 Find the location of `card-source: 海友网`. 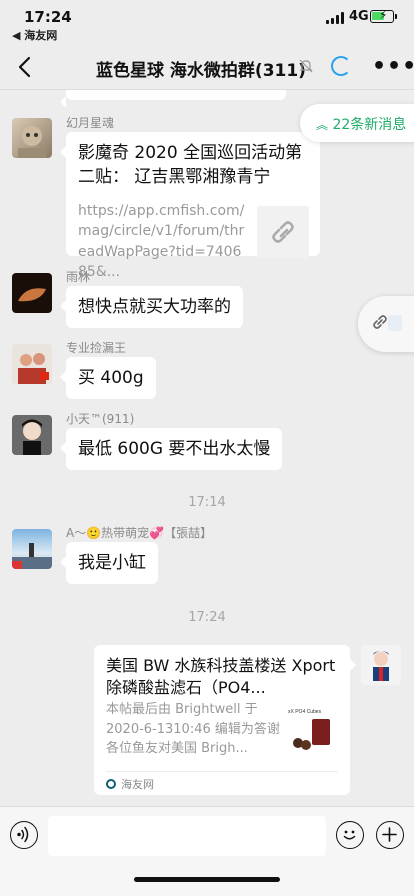

card-source: 海友网 is located at coordinates (222, 781).